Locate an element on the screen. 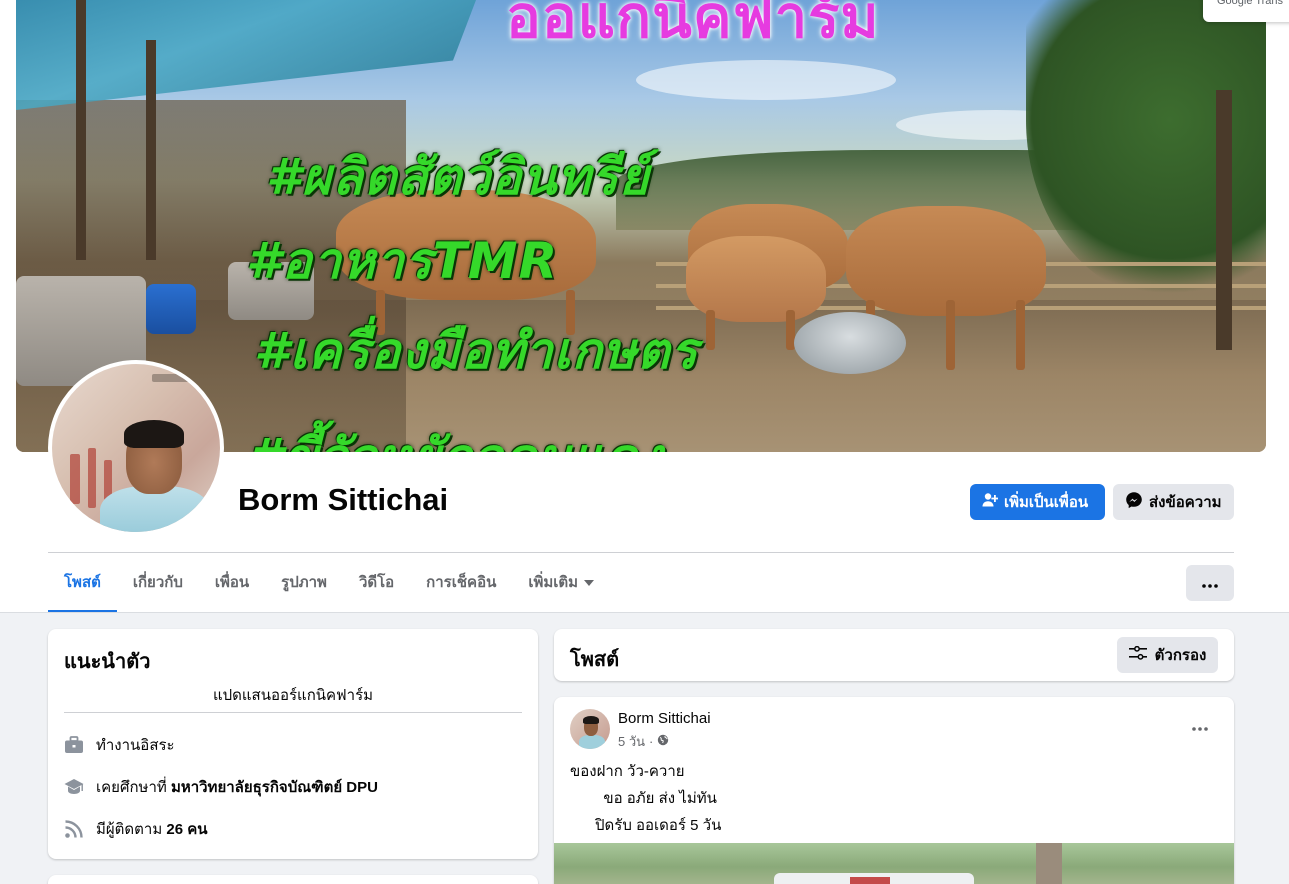 The height and width of the screenshot is (884, 1289). posts-header-card: โพสต์ ตัวกรอง is located at coordinates (894, 655).